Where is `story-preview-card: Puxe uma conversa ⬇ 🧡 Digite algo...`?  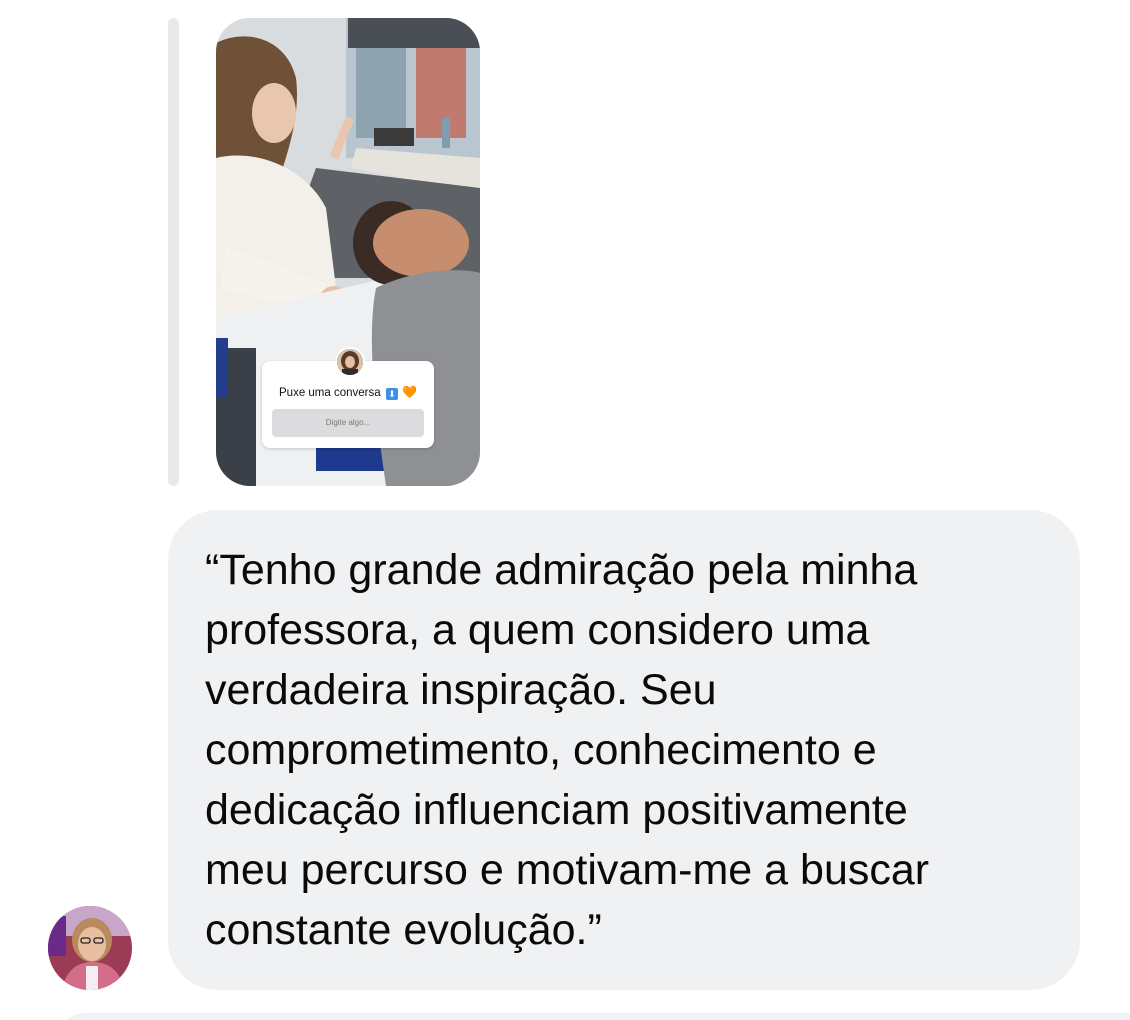 story-preview-card: Puxe uma conversa ⬇ 🧡 Digite algo... is located at coordinates (348, 252).